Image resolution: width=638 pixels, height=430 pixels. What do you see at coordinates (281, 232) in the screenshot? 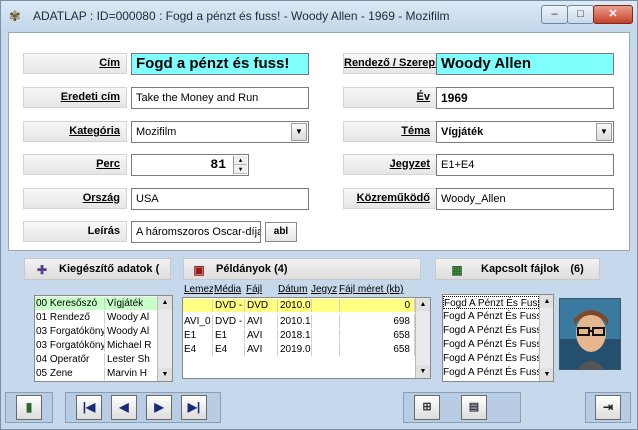
I see `abl-button: abl` at bounding box center [281, 232].